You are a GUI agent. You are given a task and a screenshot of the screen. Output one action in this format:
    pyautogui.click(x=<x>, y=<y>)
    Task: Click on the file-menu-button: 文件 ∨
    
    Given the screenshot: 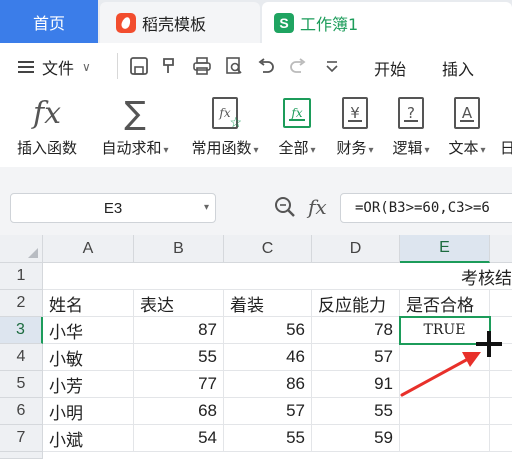 What is the action you would take?
    pyautogui.click(x=54, y=67)
    